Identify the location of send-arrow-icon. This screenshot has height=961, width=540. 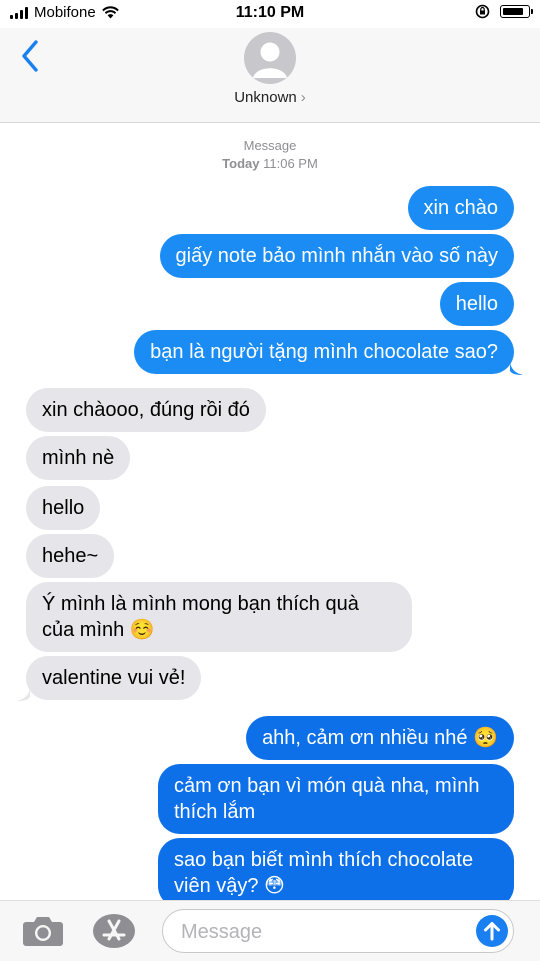
(492, 931).